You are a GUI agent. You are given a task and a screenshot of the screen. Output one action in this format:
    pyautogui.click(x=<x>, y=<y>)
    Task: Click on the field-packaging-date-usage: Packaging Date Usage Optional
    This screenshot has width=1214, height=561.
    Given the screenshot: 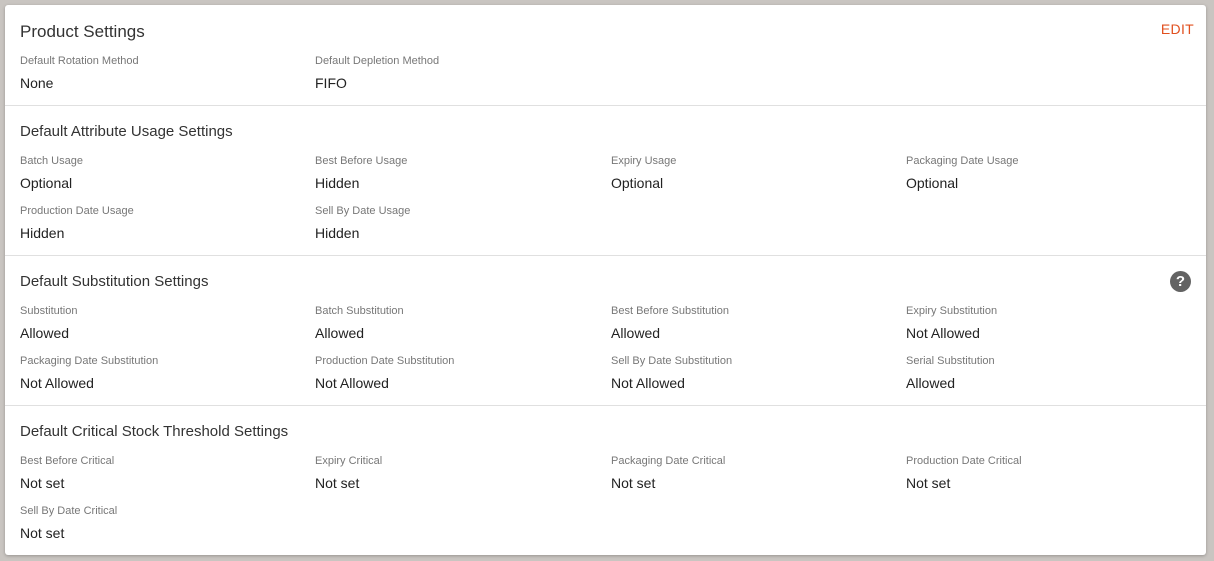 What is the action you would take?
    pyautogui.click(x=1046, y=173)
    